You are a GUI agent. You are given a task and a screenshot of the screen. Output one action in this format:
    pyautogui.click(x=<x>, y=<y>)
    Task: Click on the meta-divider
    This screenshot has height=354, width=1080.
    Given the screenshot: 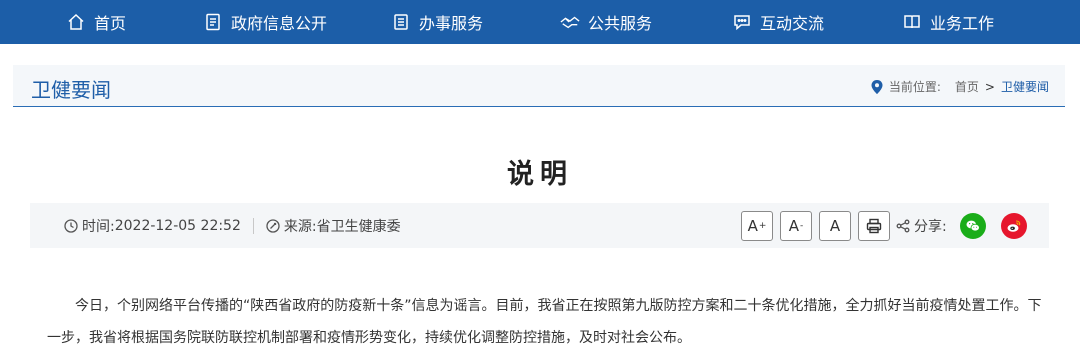 What is the action you would take?
    pyautogui.click(x=253, y=225)
    